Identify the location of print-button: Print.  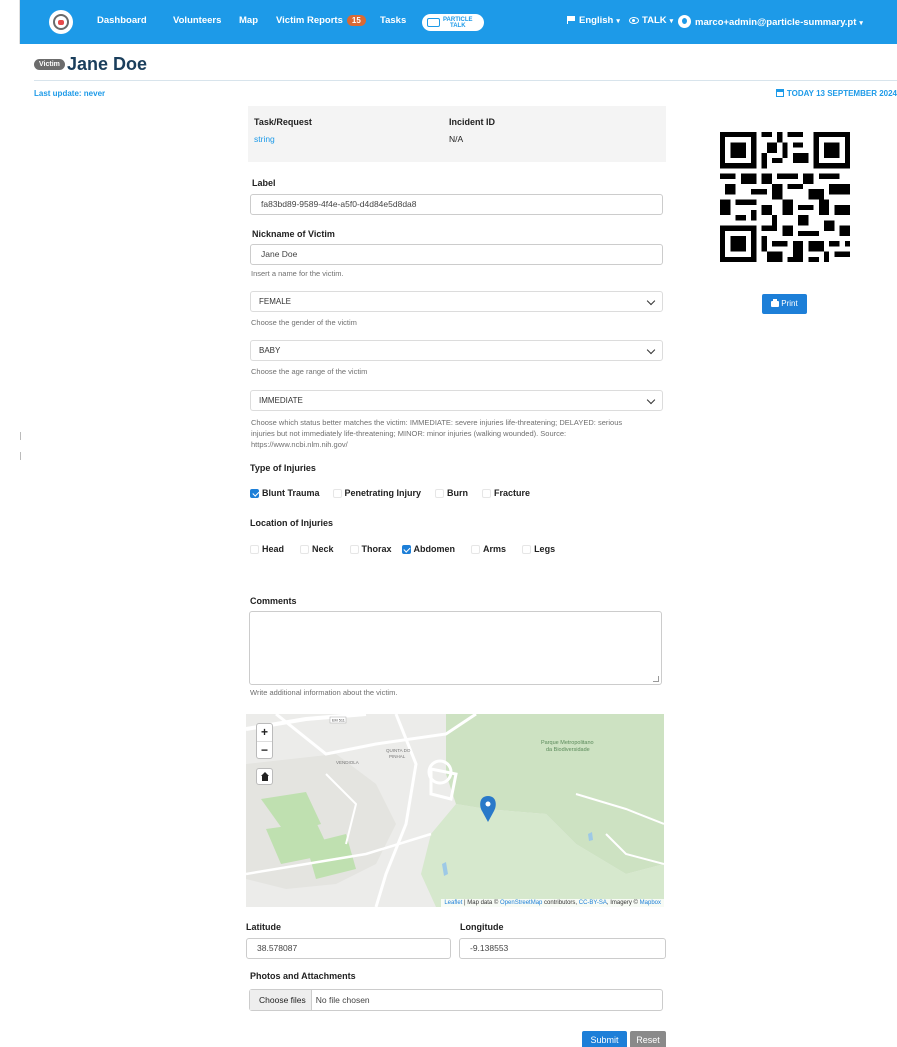
(784, 304).